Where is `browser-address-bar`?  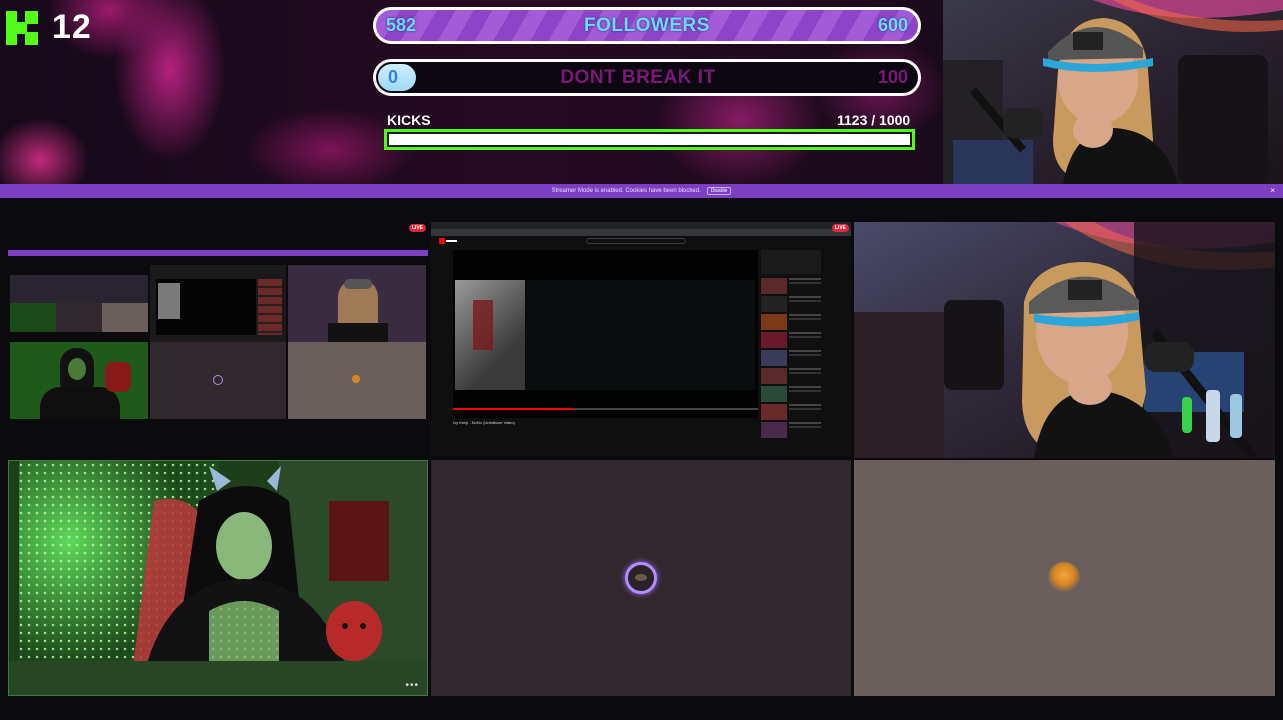
browser-address-bar is located at coordinates (641, 232).